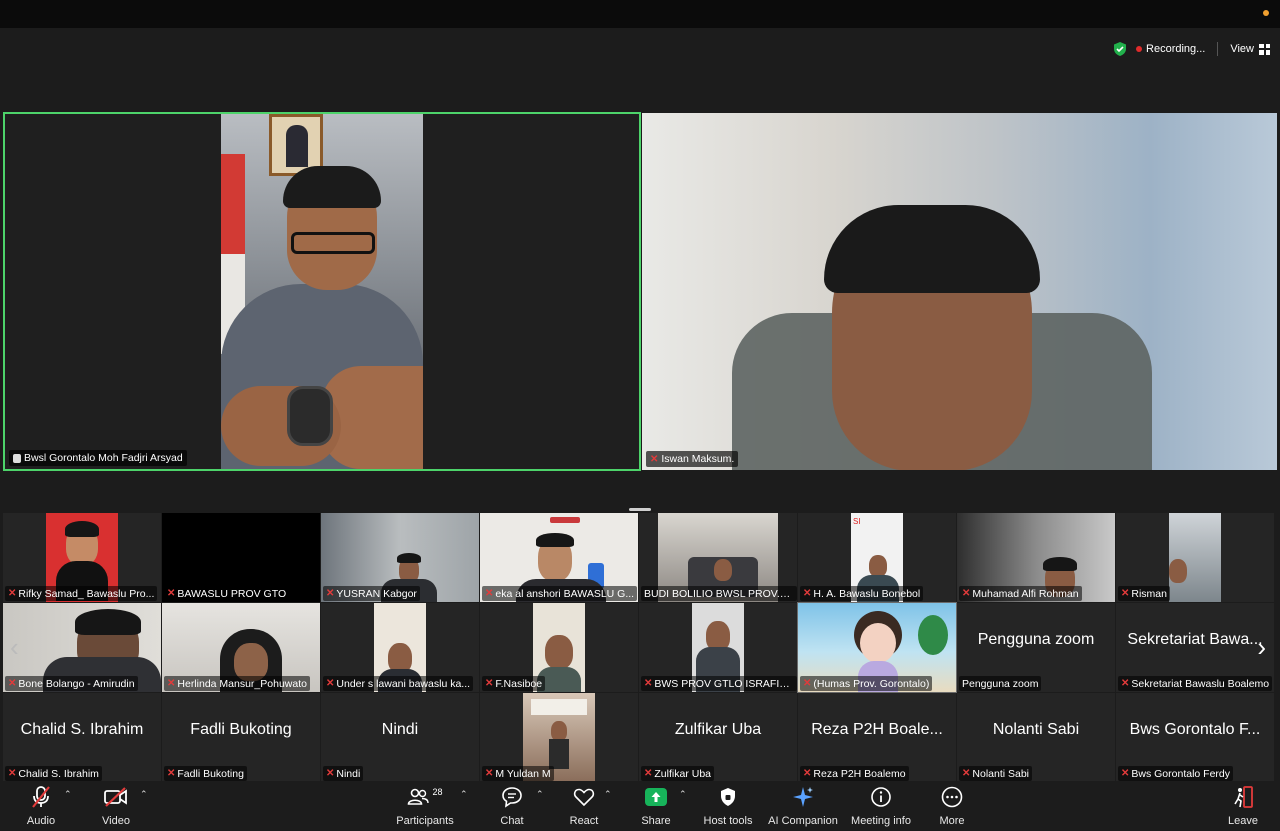 This screenshot has height=831, width=1280. I want to click on view-button: View, so click(1250, 49).